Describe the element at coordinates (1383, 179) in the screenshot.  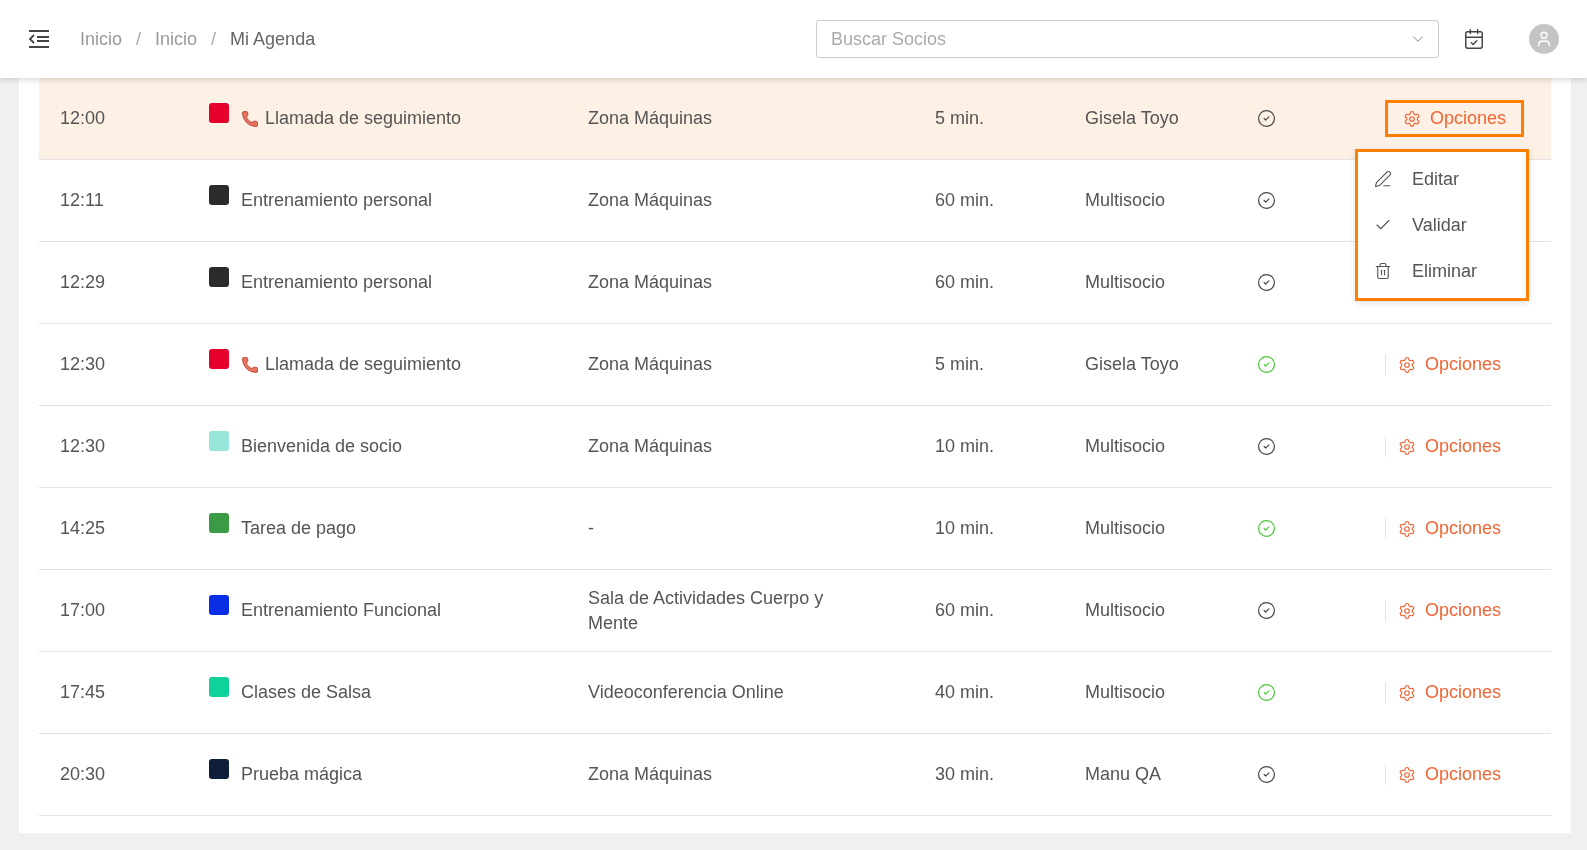
I see `pencil-icon` at that location.